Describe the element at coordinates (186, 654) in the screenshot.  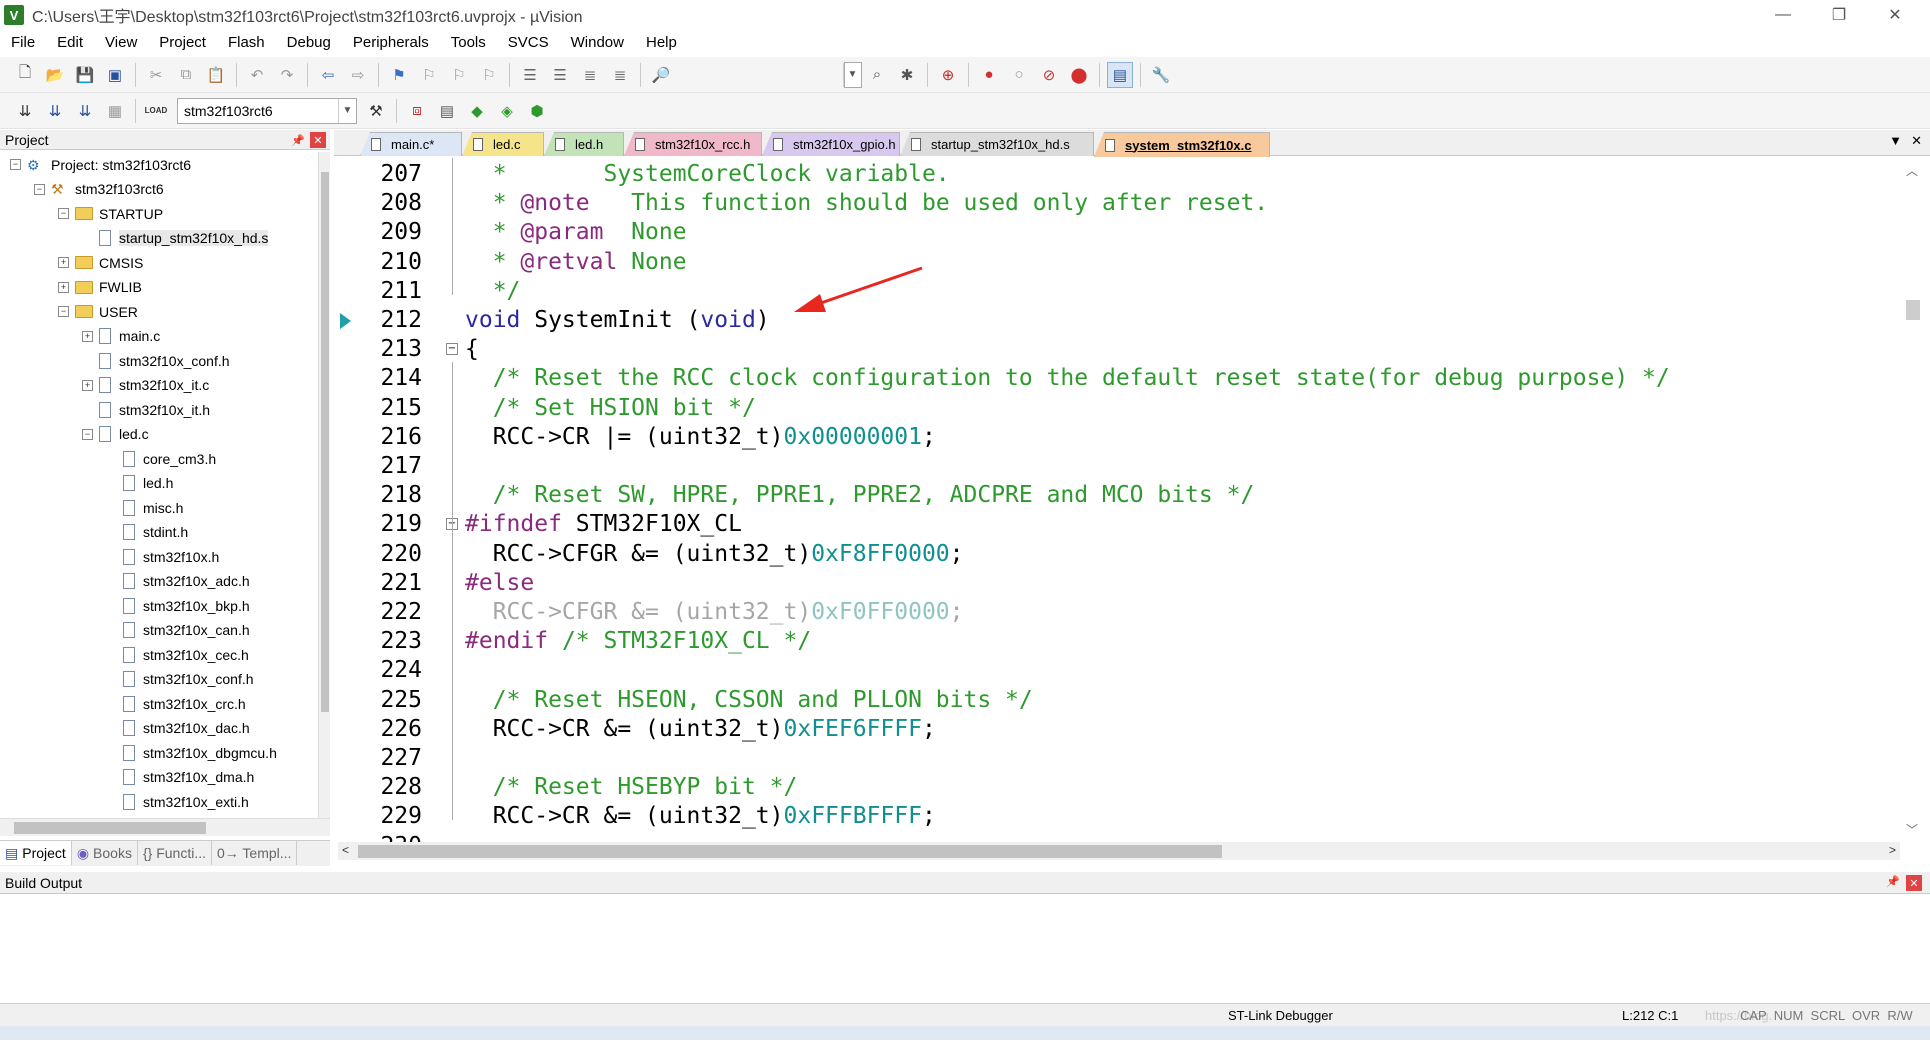
I see `tree-item: stm32f10x_cec.h` at that location.